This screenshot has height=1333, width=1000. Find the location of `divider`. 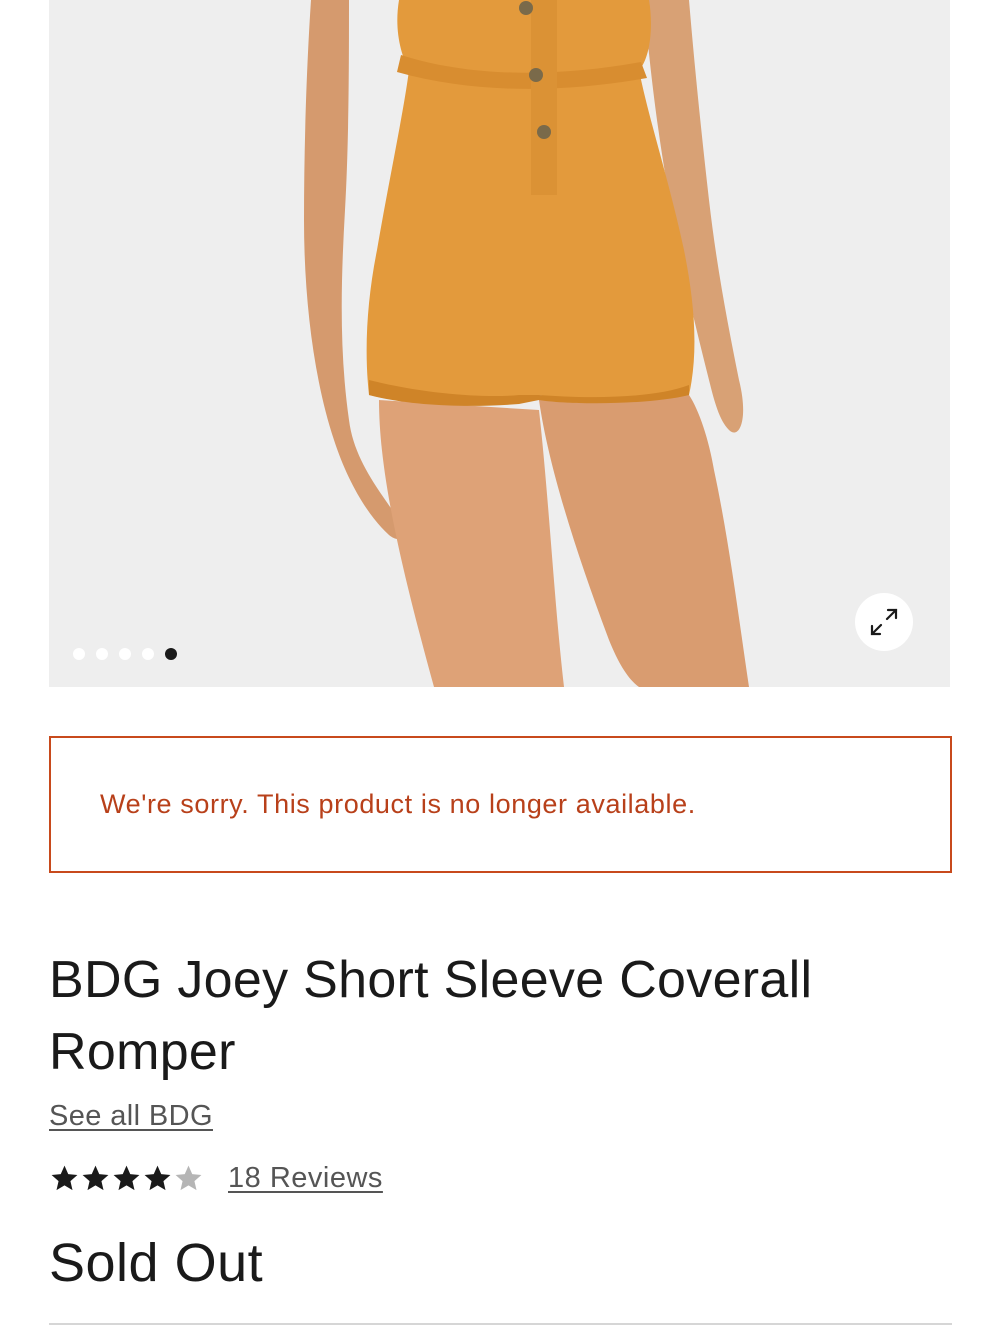

divider is located at coordinates (500, 1324).